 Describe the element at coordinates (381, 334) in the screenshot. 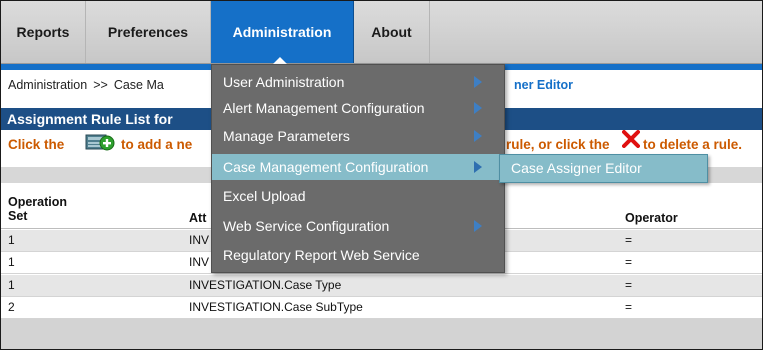

I see `footer-band` at that location.